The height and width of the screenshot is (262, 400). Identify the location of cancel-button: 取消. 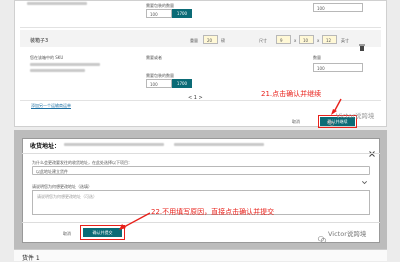
(296, 122).